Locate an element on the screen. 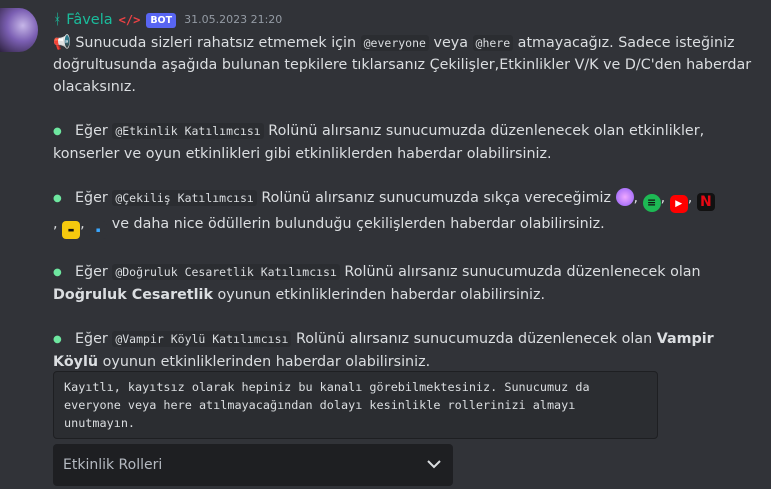 Image resolution: width=771 pixels, height=489 pixels. role-mention: @Etkinlik Katılımcısı is located at coordinates (188, 131).